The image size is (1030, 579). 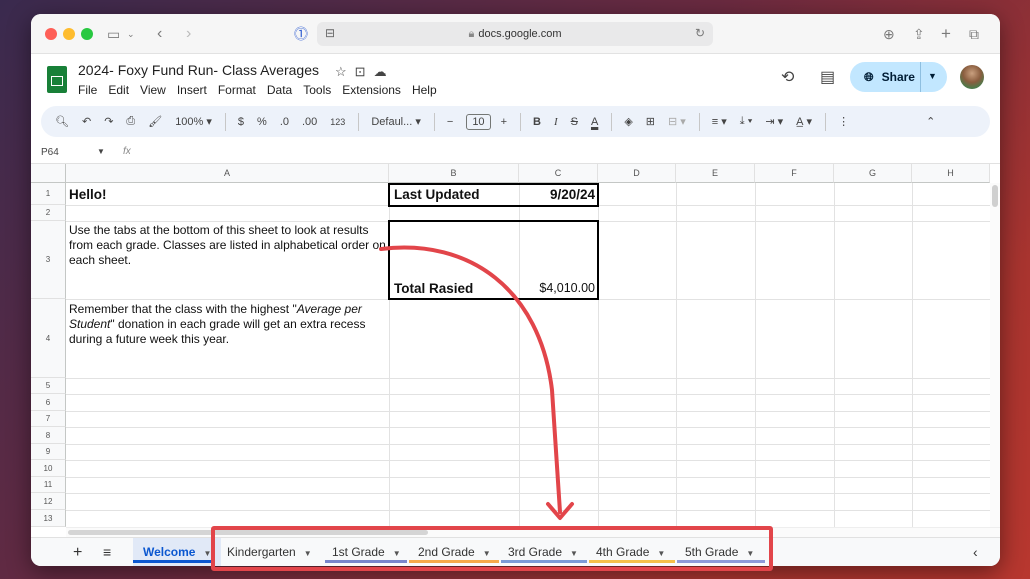 What do you see at coordinates (637, 173) in the screenshot?
I see `column-header-d: D` at bounding box center [637, 173].